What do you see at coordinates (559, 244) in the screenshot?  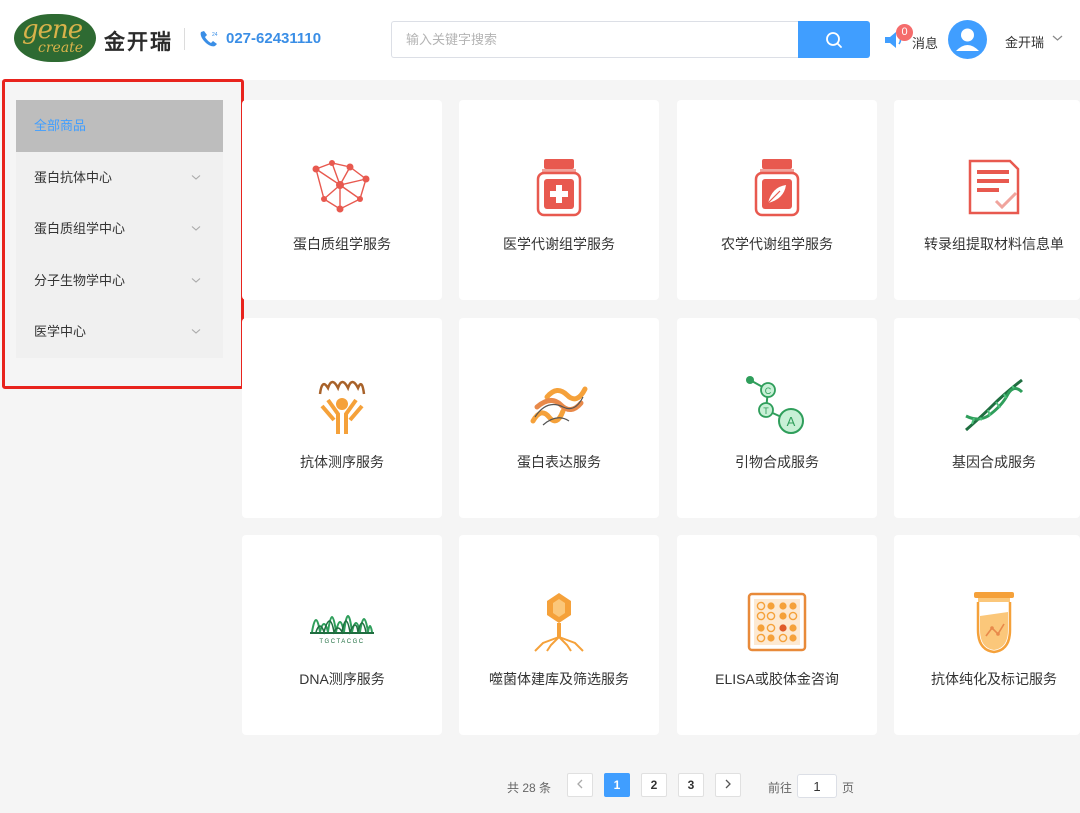 I see `product-title: 医学代谢组学服务` at bounding box center [559, 244].